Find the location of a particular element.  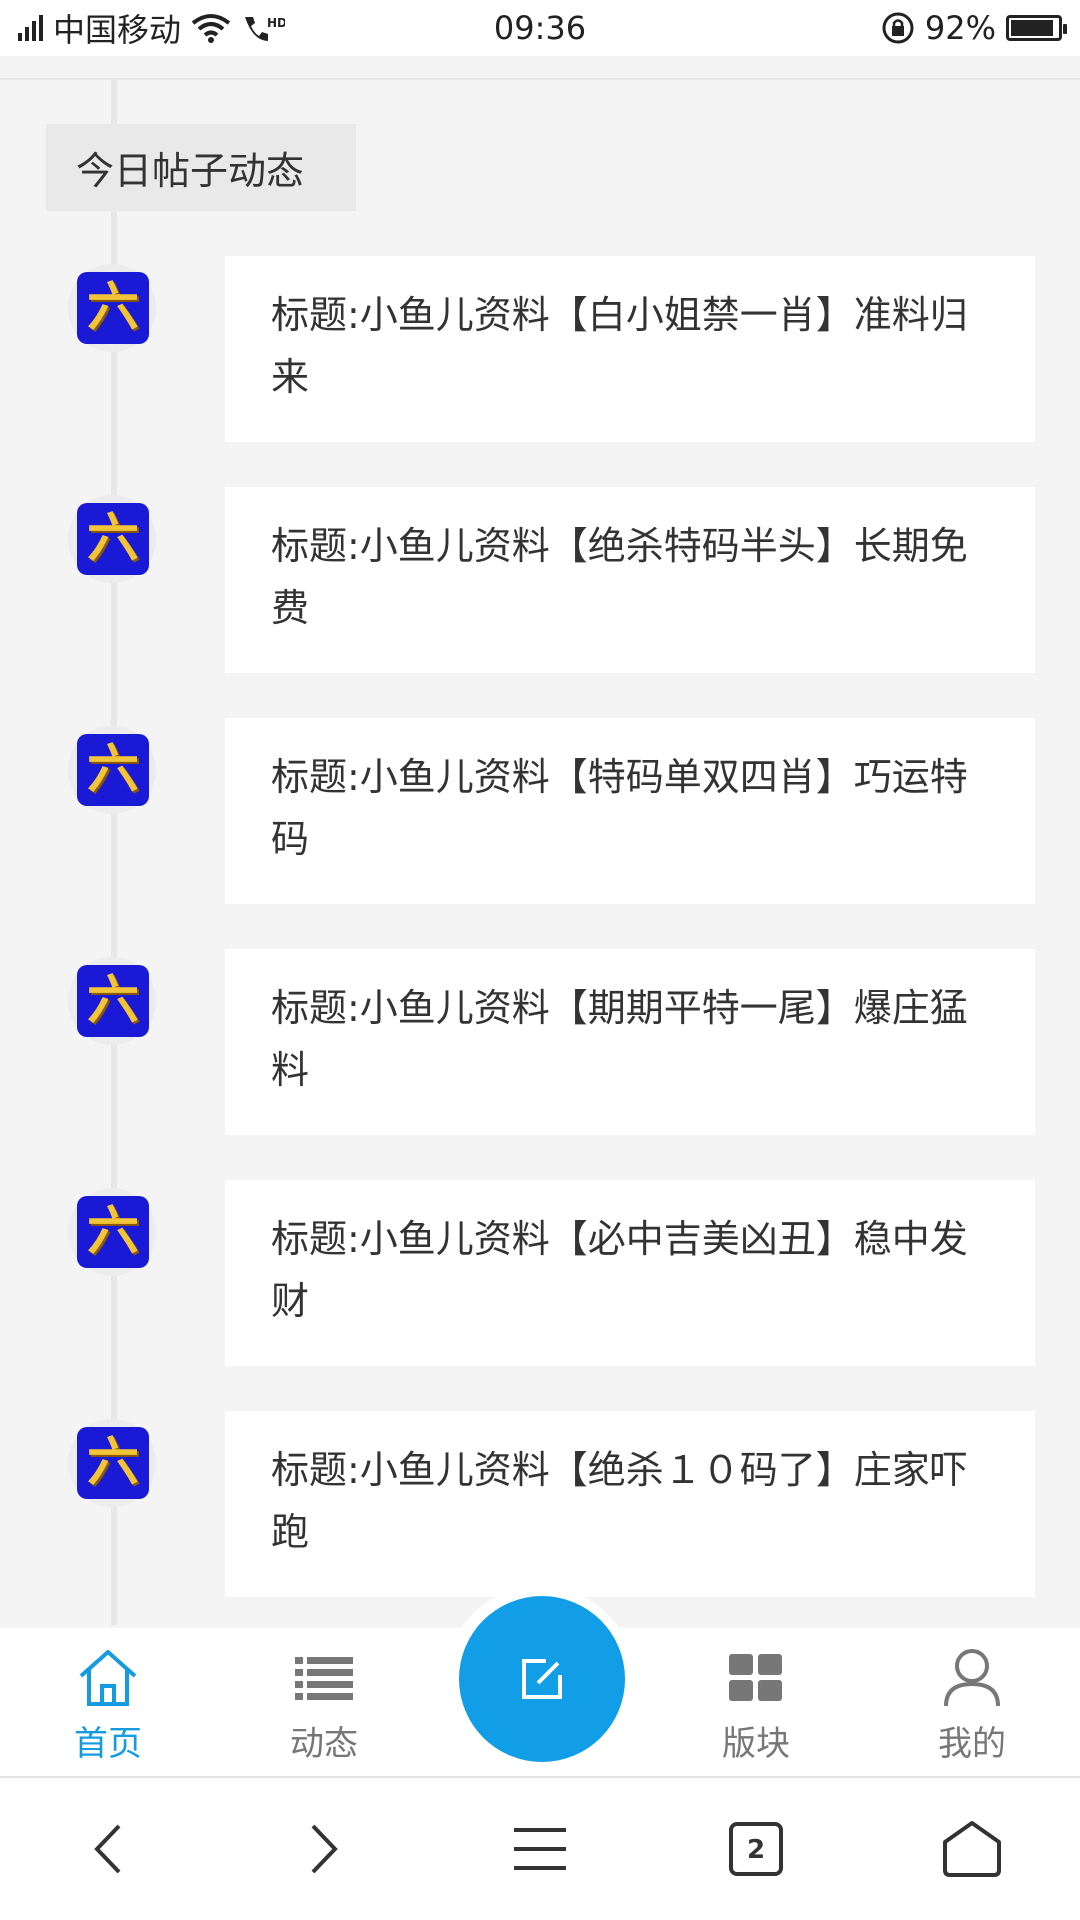

status-bar: 中国移动 HD 09:36 92% is located at coordinates (540, 28).